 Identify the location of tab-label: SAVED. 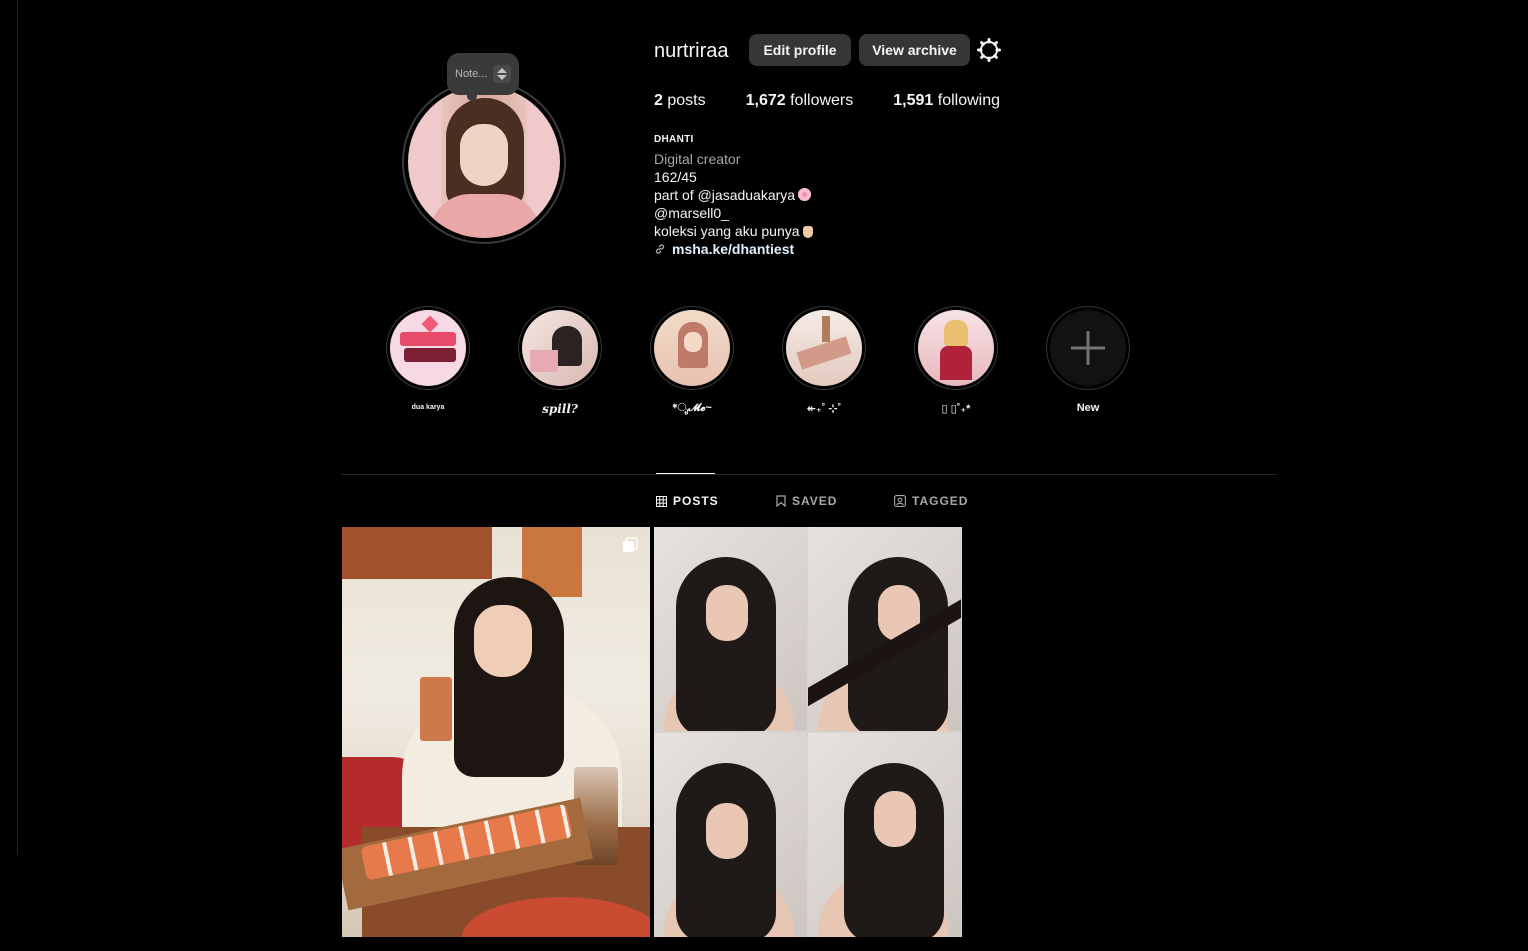
(815, 501).